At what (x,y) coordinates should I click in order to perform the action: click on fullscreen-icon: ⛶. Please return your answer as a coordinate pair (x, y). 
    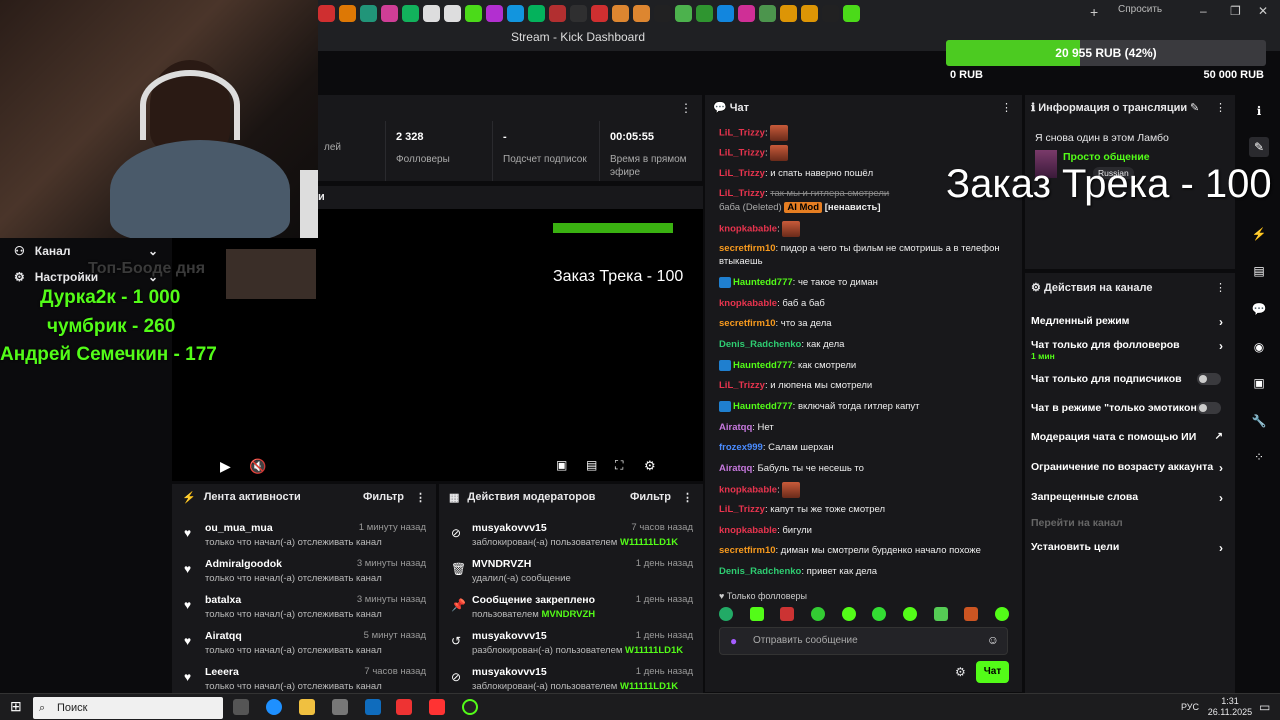
    Looking at the image, I should click on (619, 465).